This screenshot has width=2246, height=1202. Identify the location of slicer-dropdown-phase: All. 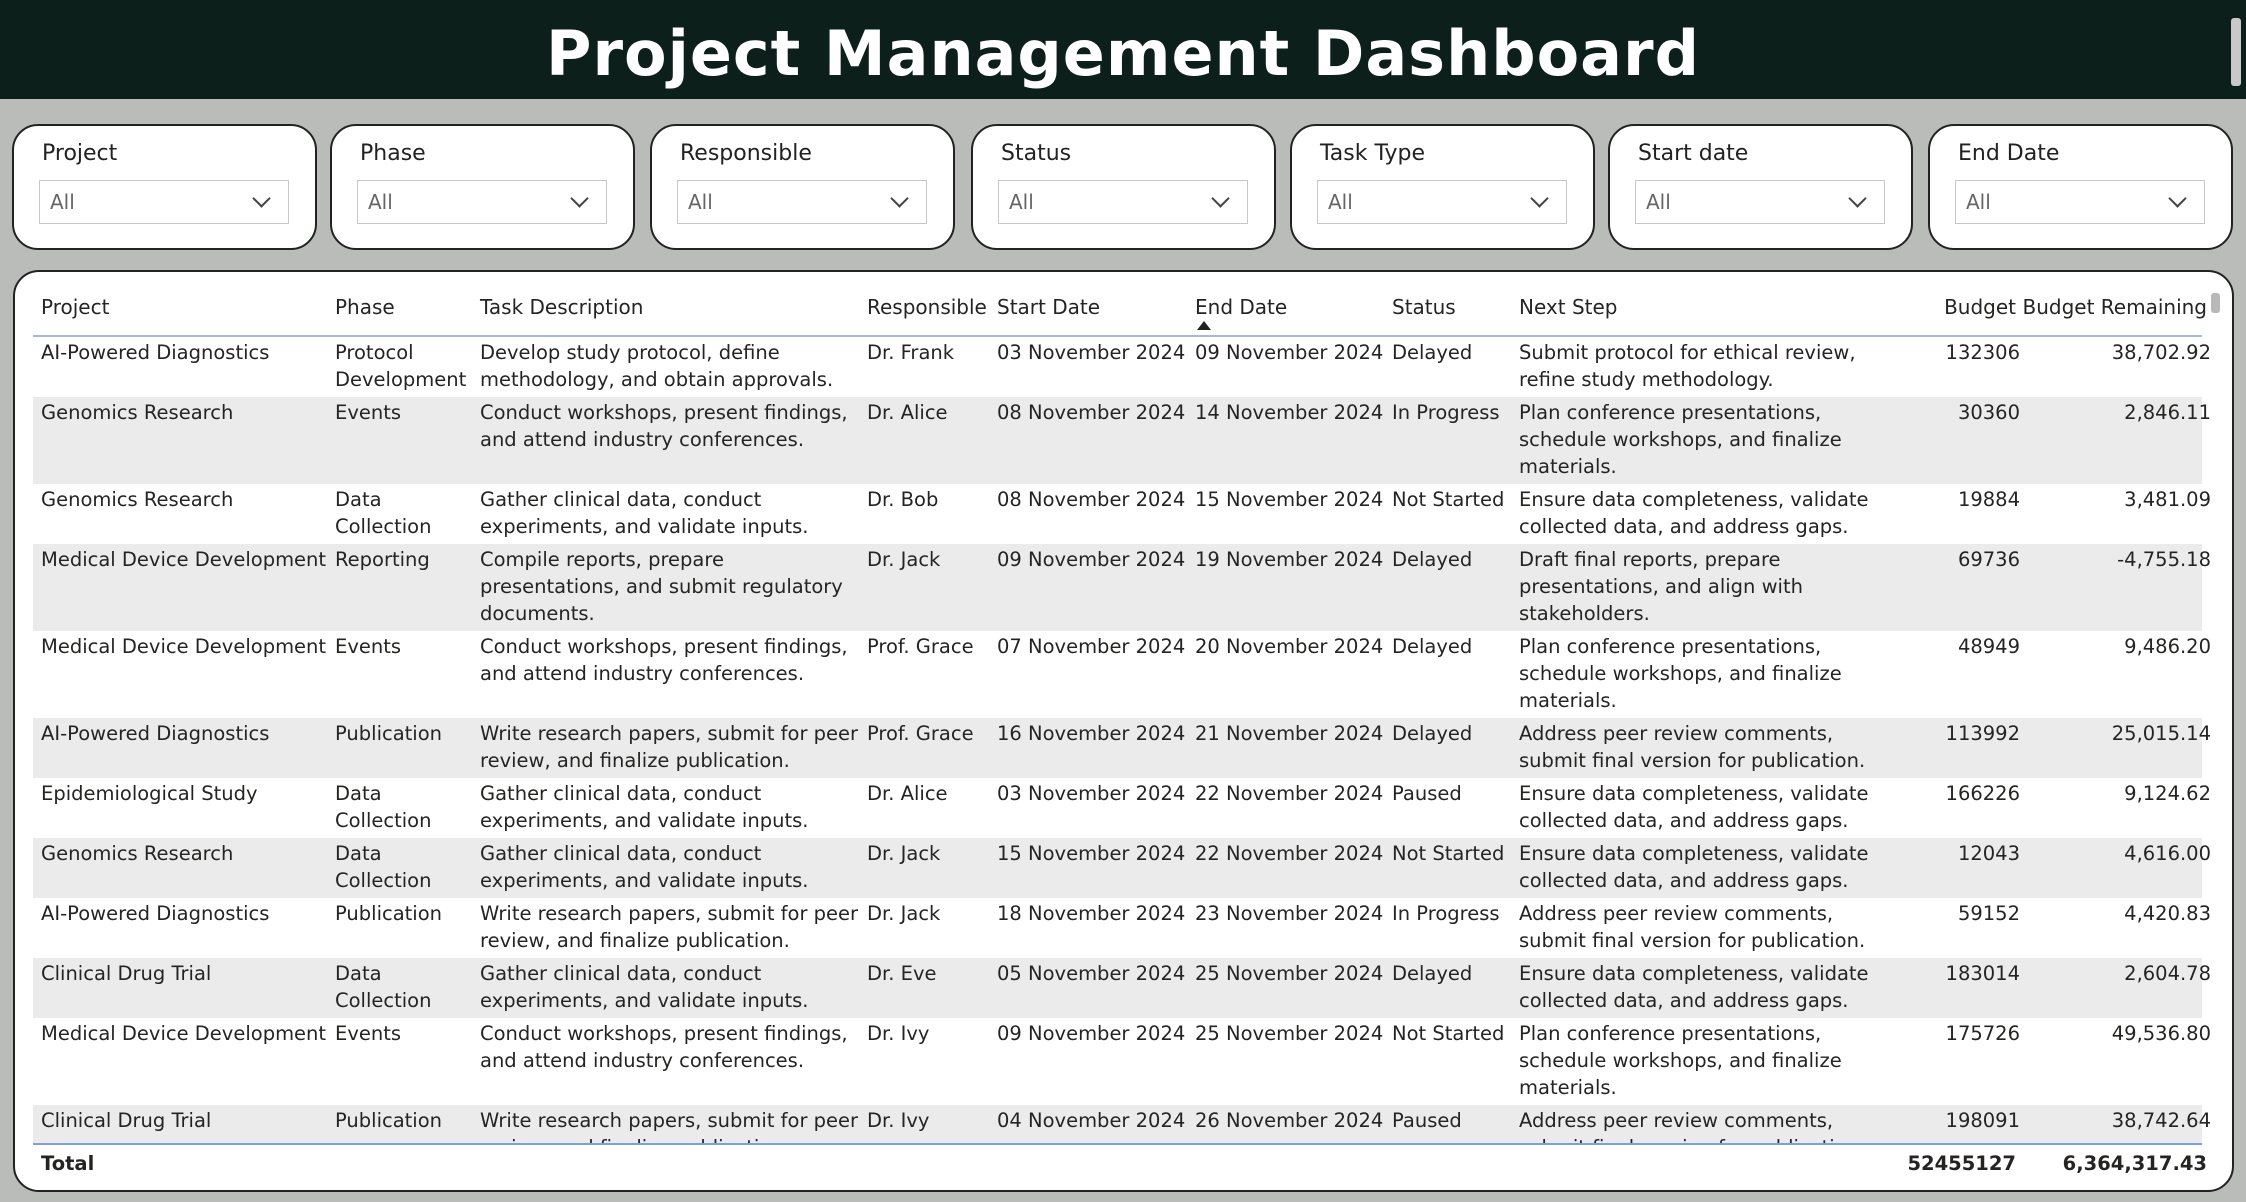
(482, 202).